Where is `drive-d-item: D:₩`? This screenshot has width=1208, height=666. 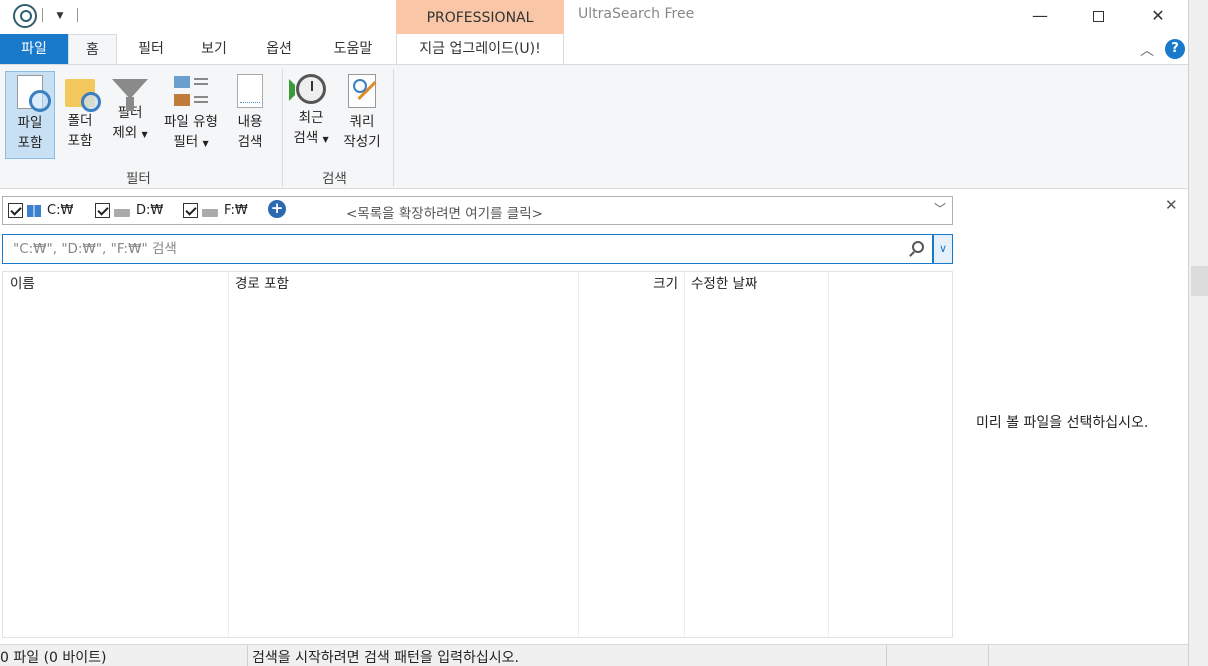 drive-d-item: D:₩ is located at coordinates (129, 211).